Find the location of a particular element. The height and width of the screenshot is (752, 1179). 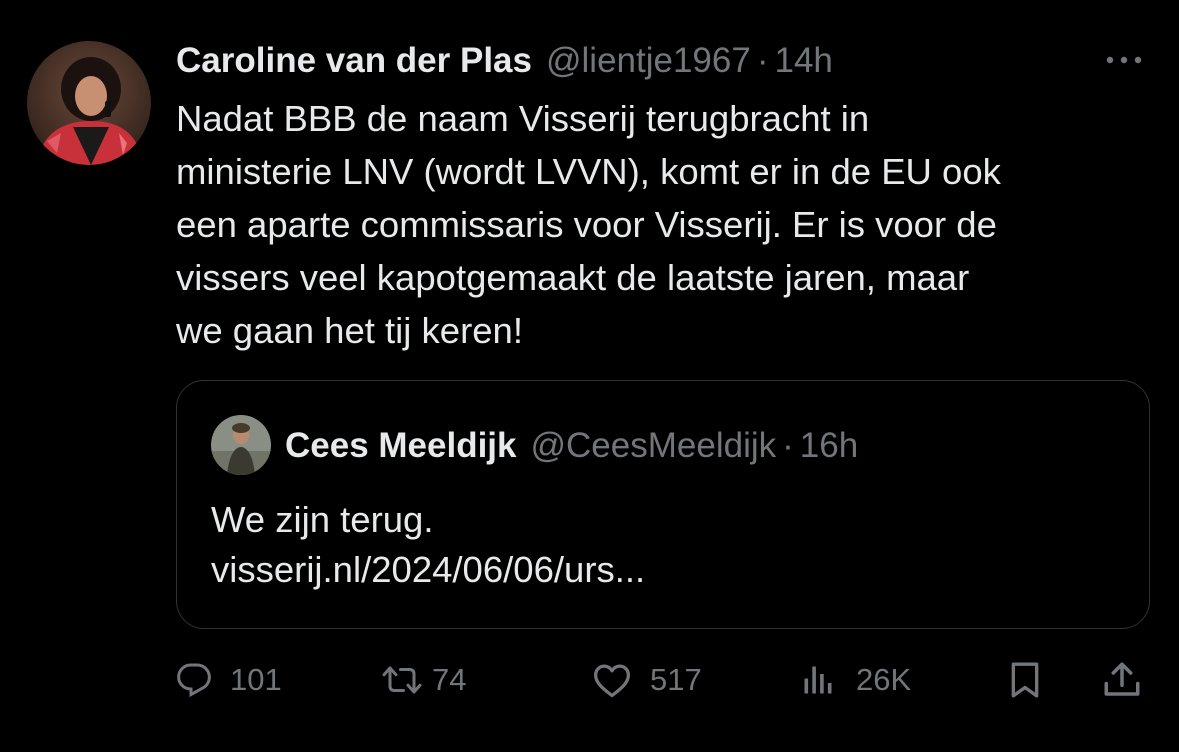

tweet-text-line: we gaan het tij keren! is located at coordinates (349, 330).